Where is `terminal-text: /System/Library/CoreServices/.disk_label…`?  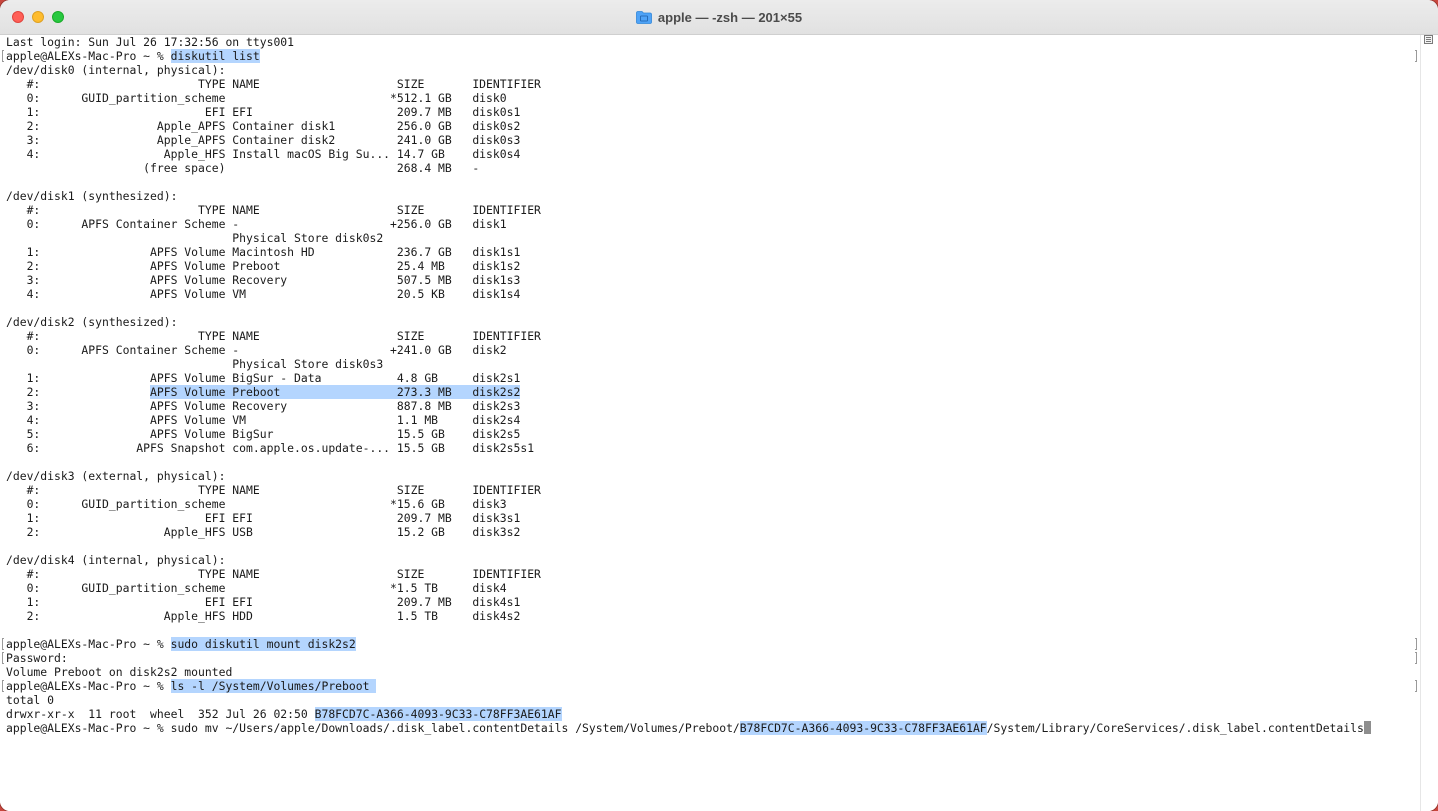
terminal-text: /System/Library/CoreServices/.disk_label… is located at coordinates (1175, 728).